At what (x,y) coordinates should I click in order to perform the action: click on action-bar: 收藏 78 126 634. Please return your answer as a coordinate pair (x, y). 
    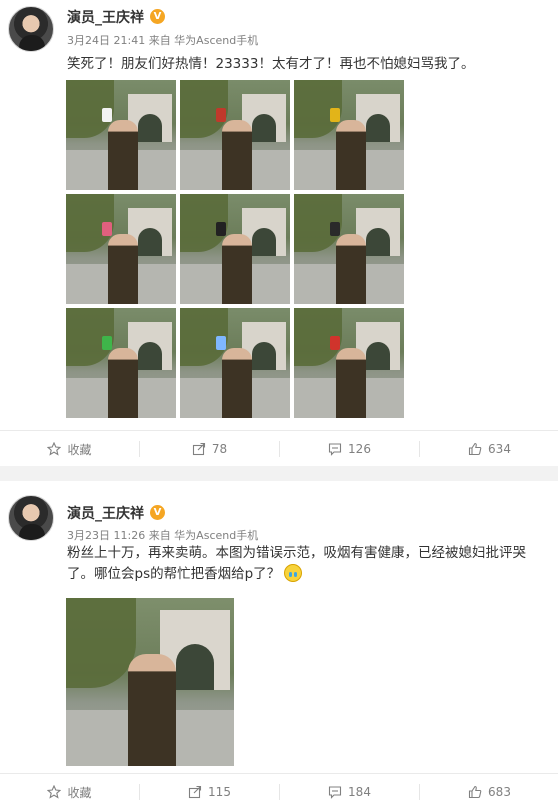
    Looking at the image, I should click on (279, 448).